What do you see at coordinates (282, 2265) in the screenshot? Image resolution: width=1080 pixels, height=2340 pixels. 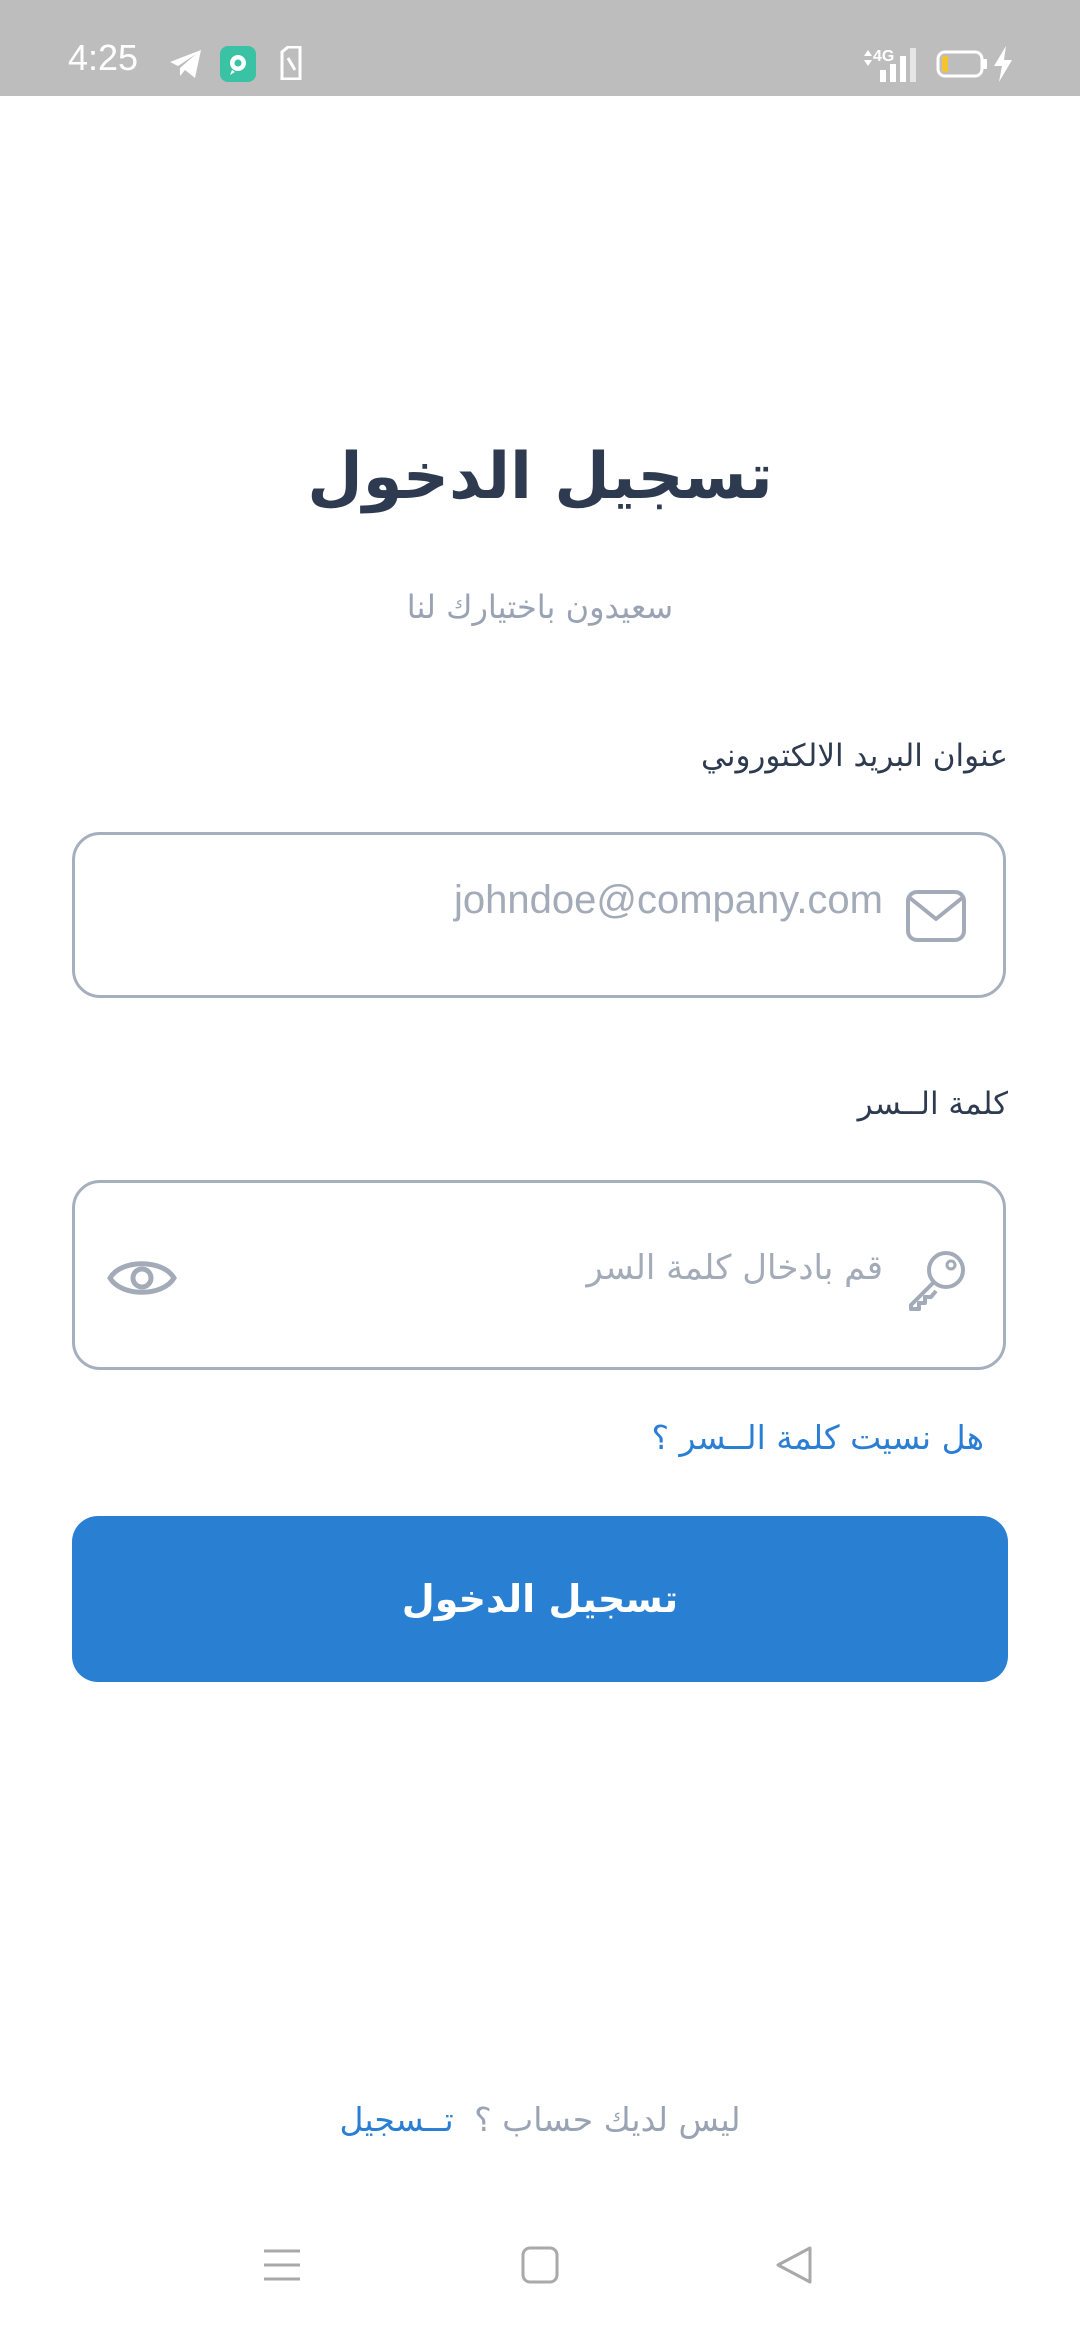 I see `menu-icon` at bounding box center [282, 2265].